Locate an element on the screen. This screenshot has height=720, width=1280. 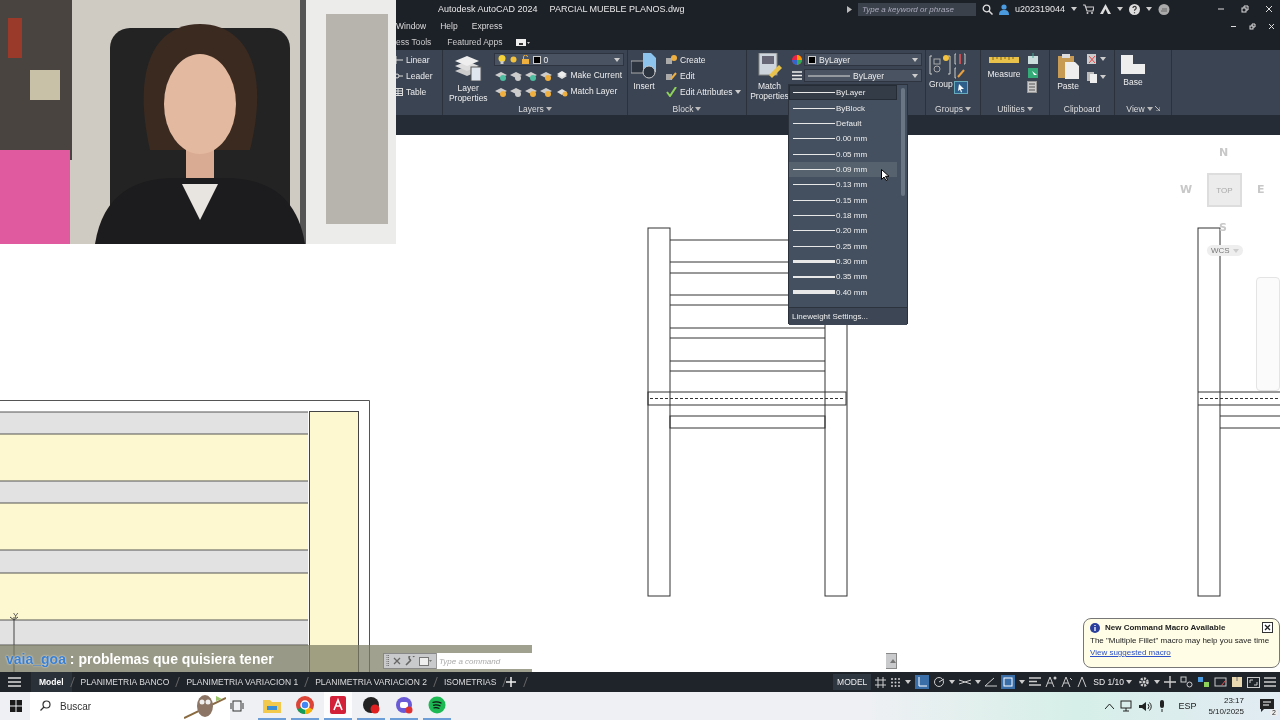
search-icon is located at coordinates (987, 9).